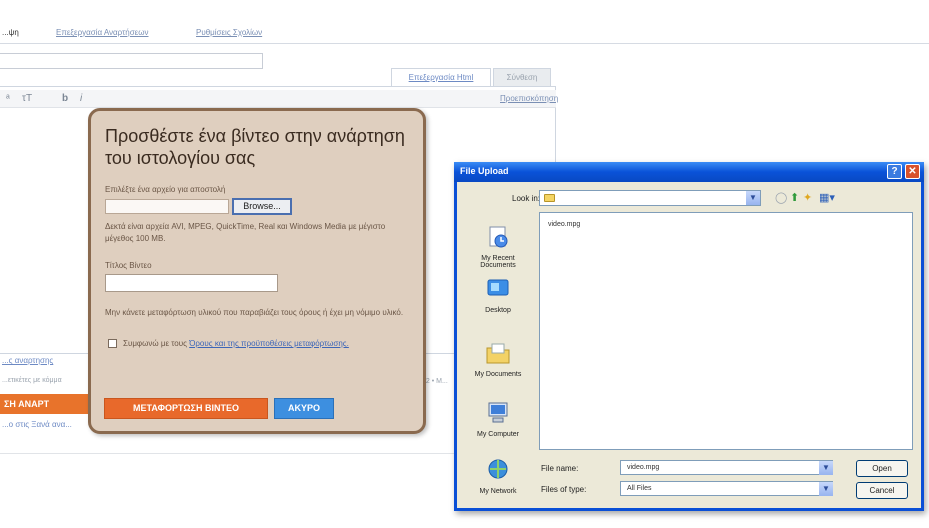 The height and width of the screenshot is (528, 929). Describe the element at coordinates (498, 287) in the screenshot. I see `desktop-icon` at that location.